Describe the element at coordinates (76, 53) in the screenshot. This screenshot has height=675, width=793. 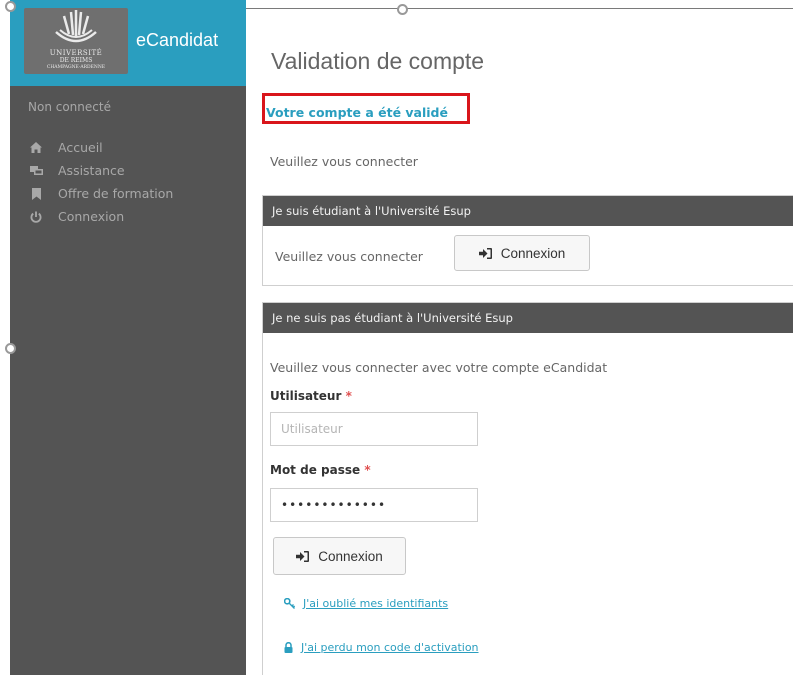
I see `logo-text: UNIVERSITÉ` at that location.